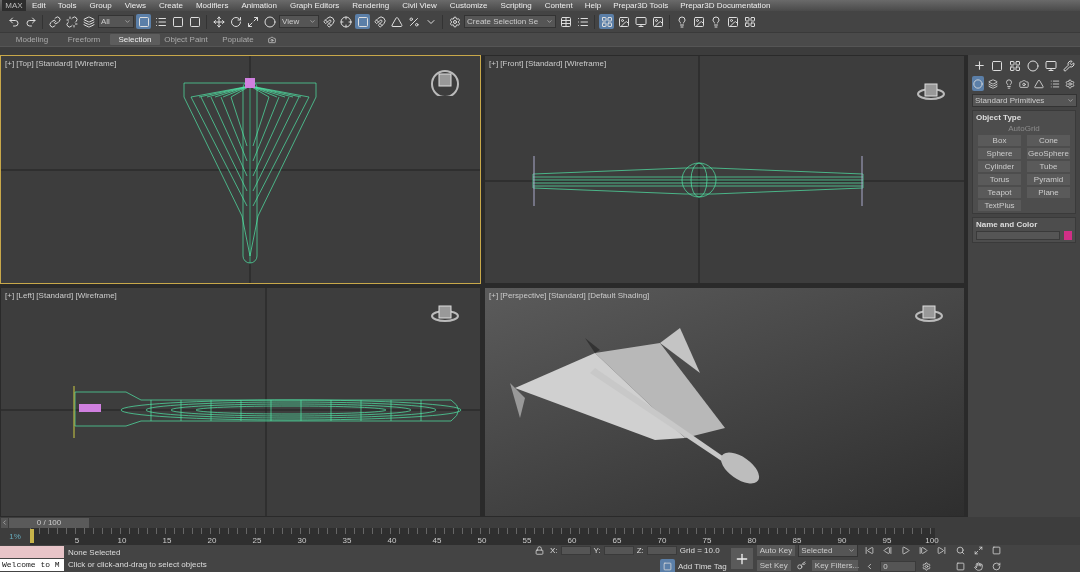 This screenshot has width=1080, height=572. What do you see at coordinates (1048, 166) in the screenshot?
I see `primitive-button: Tube` at bounding box center [1048, 166].